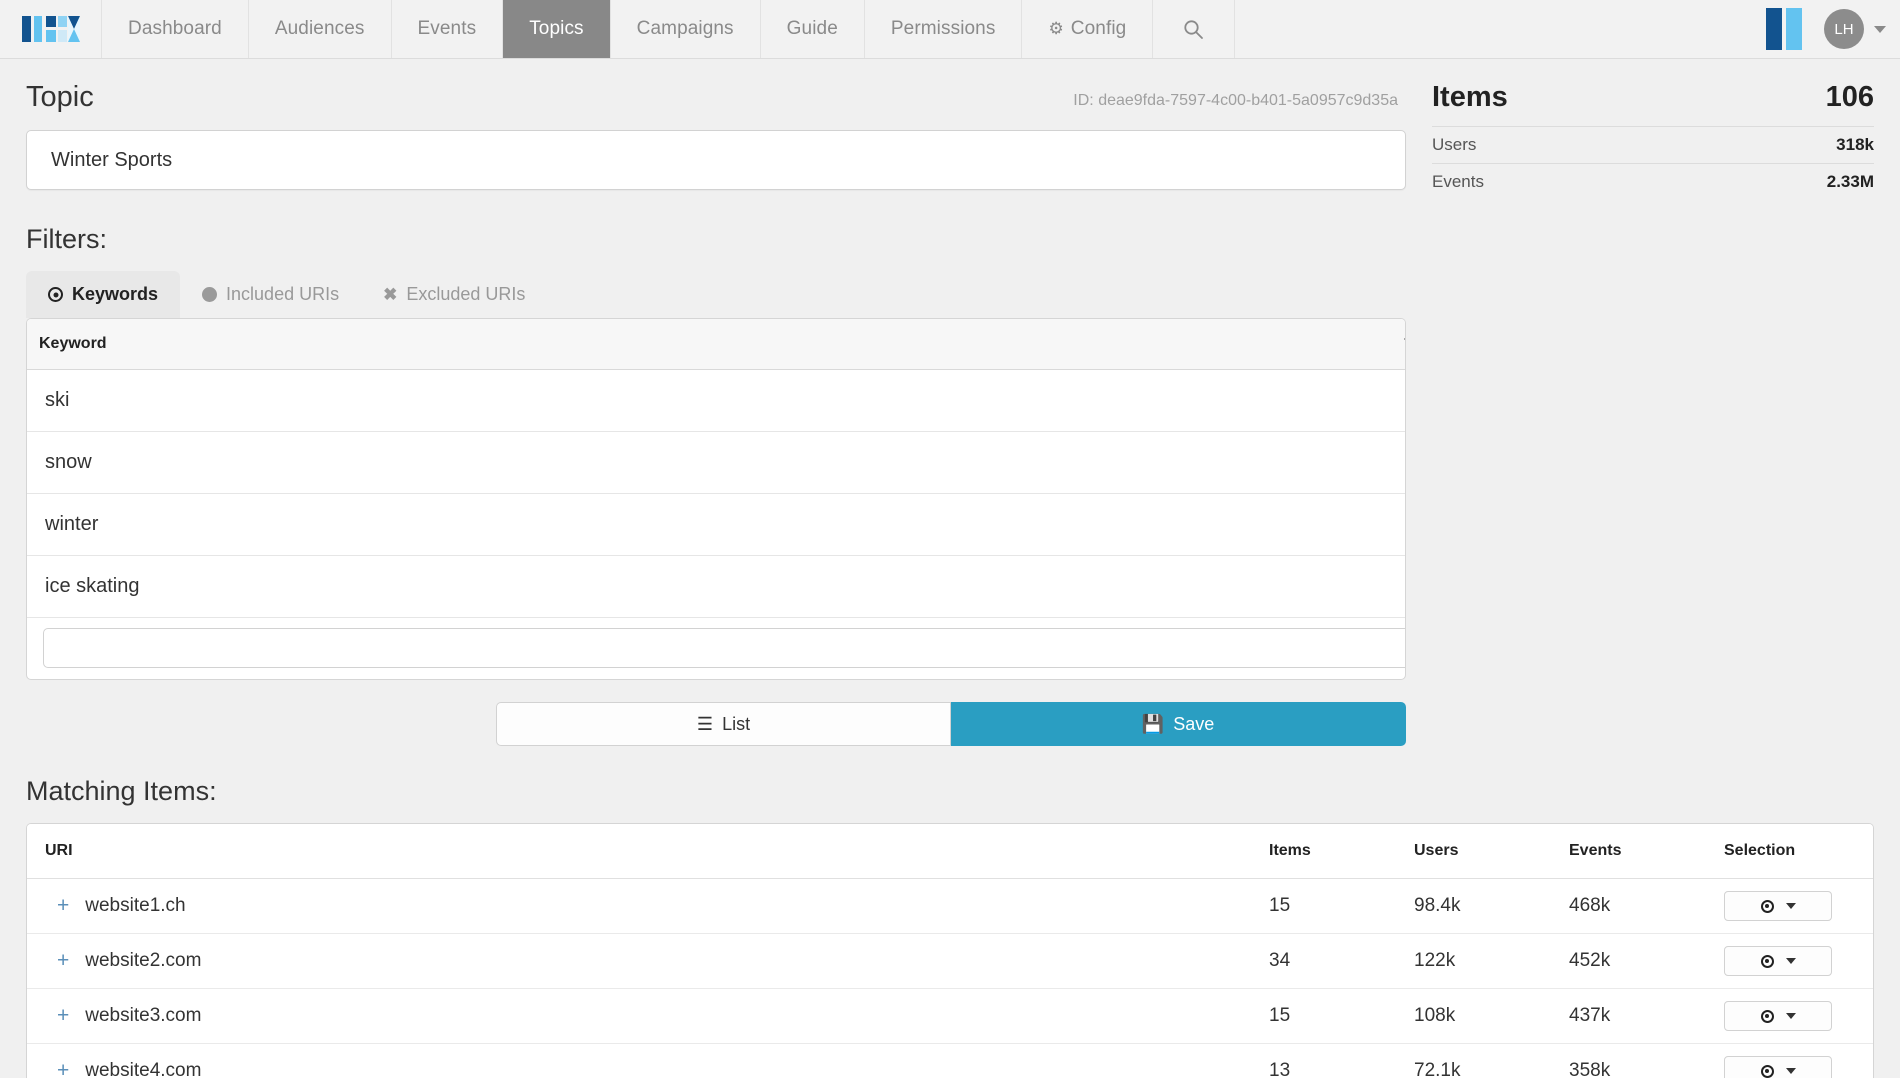 The width and height of the screenshot is (1900, 1078). What do you see at coordinates (1850, 181) in the screenshot?
I see `stat-value: 2.33M` at bounding box center [1850, 181].